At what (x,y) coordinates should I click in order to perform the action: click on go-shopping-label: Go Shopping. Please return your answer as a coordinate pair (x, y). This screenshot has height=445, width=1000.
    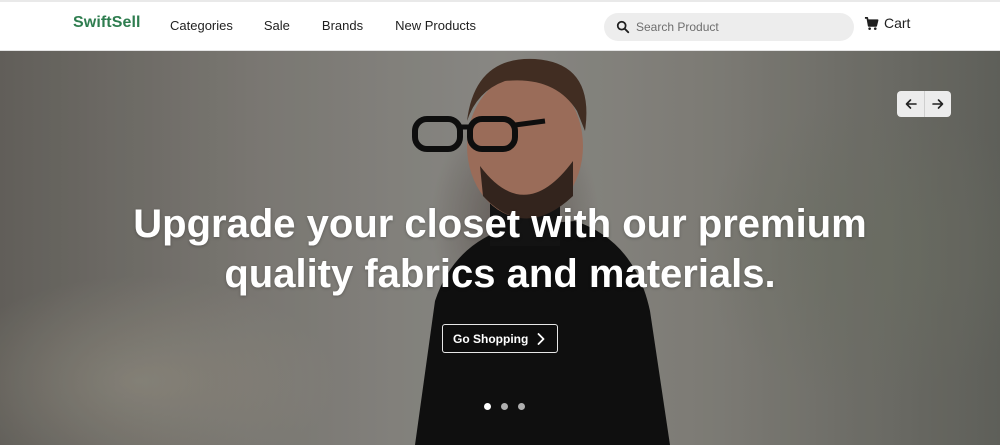
    Looking at the image, I should click on (491, 338).